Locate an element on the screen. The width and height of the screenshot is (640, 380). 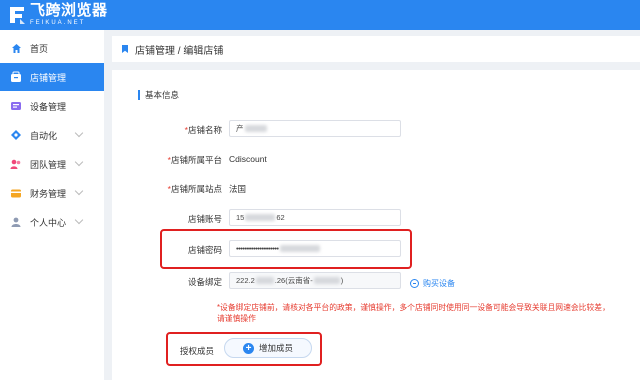
sidebar-item-store-management: 店铺管理 is located at coordinates (52, 77).